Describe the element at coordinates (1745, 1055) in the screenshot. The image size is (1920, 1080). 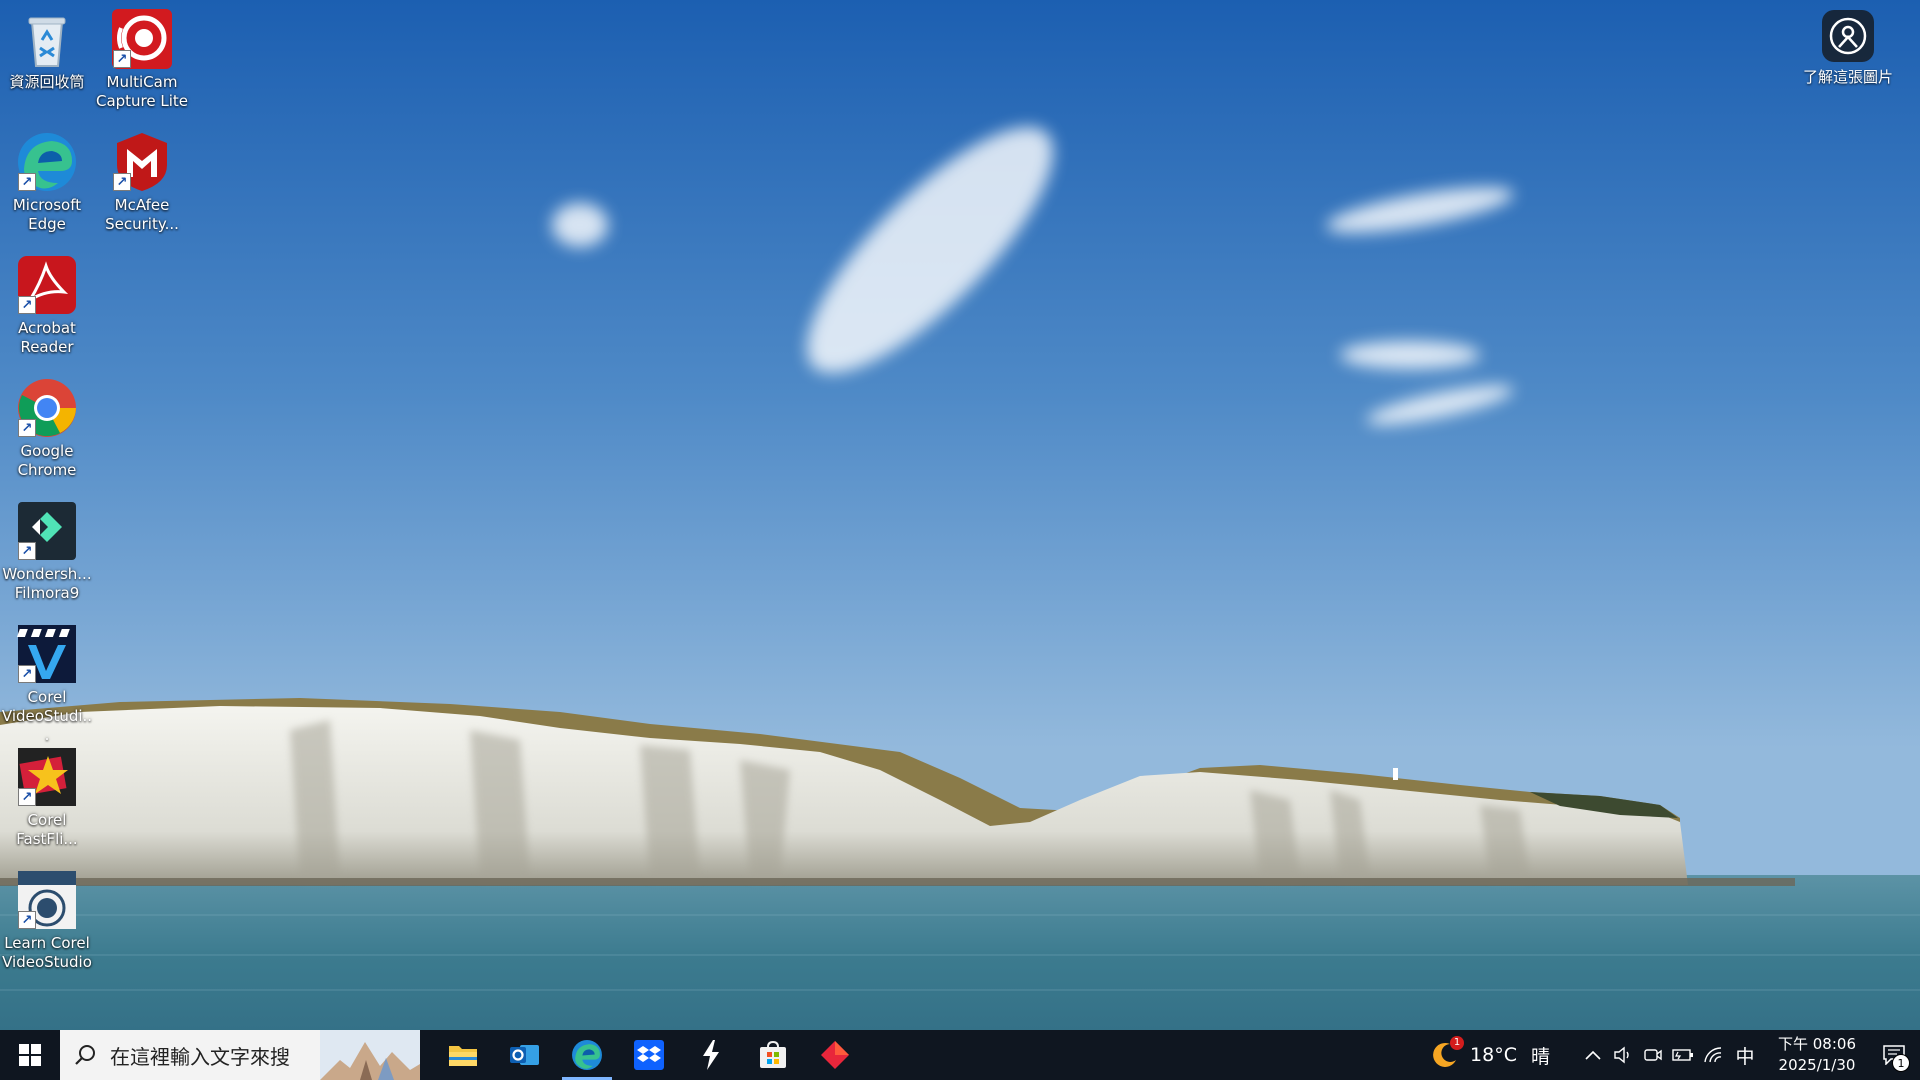
I see `input-method-indicator: 中` at that location.